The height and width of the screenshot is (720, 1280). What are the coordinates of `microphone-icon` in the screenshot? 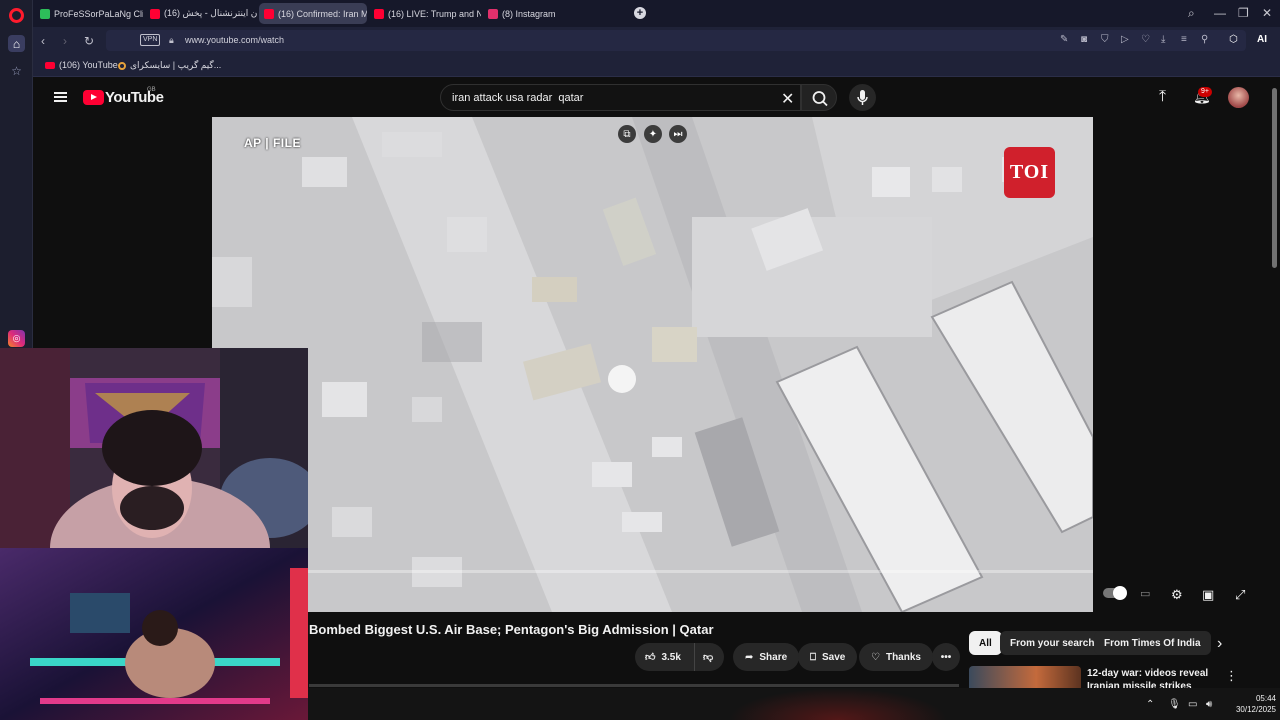 It's located at (862, 97).